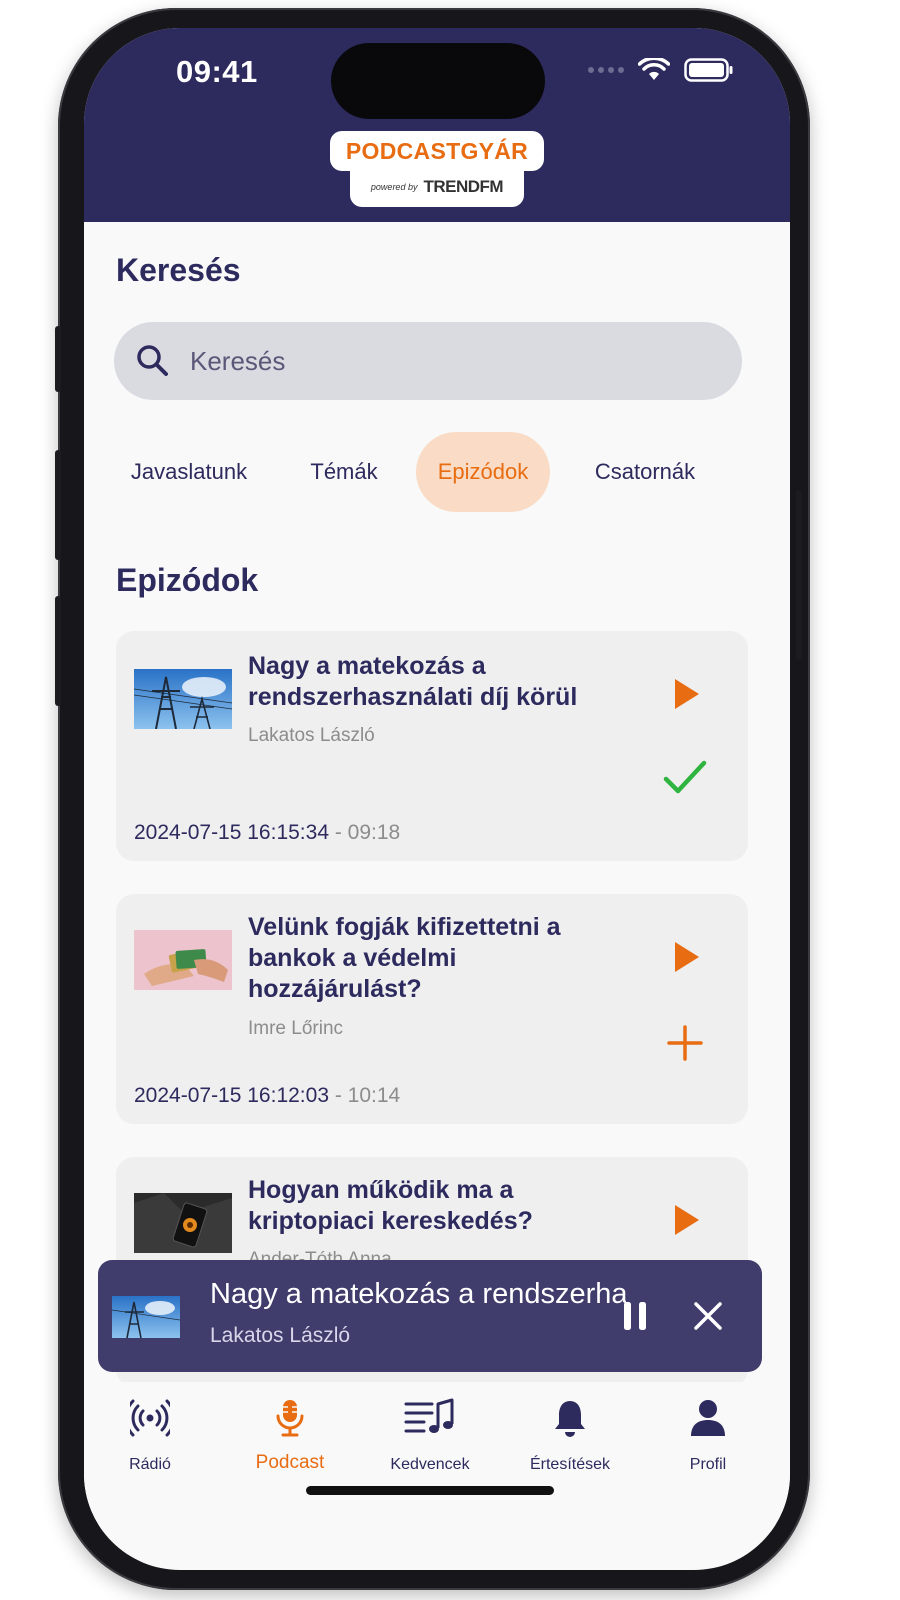  I want to click on nav-item-podcast: Podcast, so click(290, 1437).